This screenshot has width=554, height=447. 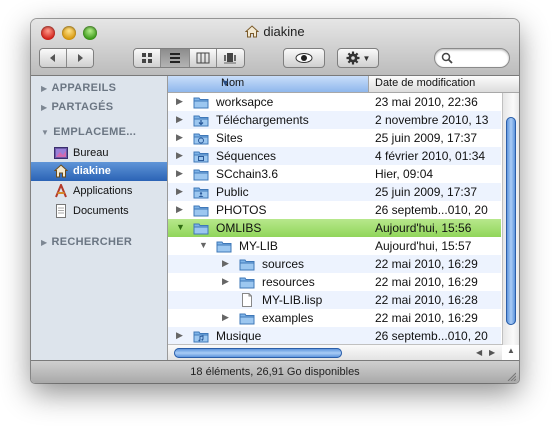 I want to click on list-row: ▶ sources 22 mai 2010, 16:29, so click(x=334, y=264).